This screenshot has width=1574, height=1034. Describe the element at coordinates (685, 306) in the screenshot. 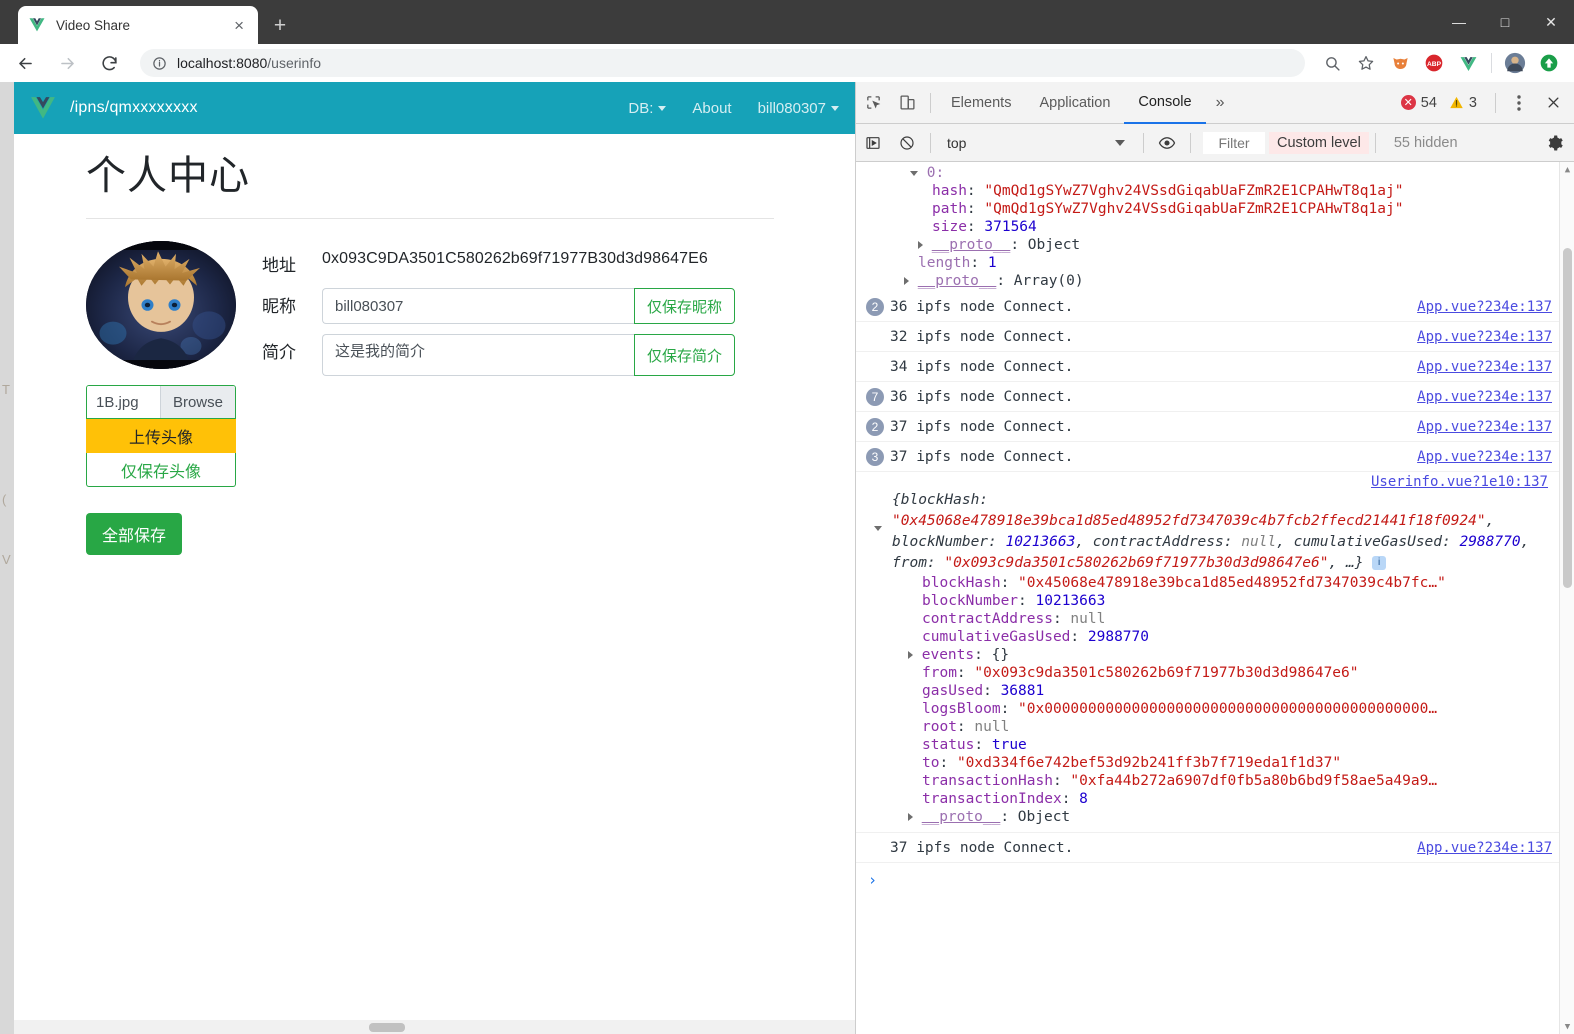

I see `save-nickname-button: 仅保存昵称` at that location.